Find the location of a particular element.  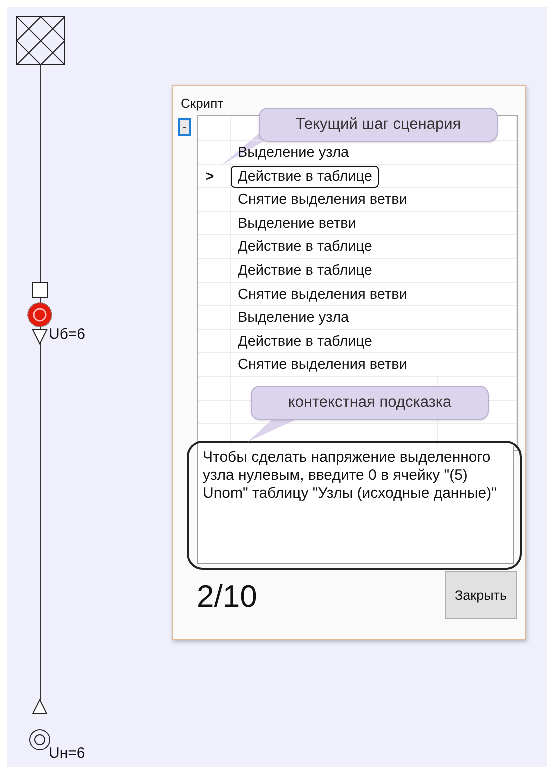

busbar-symbol-icon is located at coordinates (41, 41).